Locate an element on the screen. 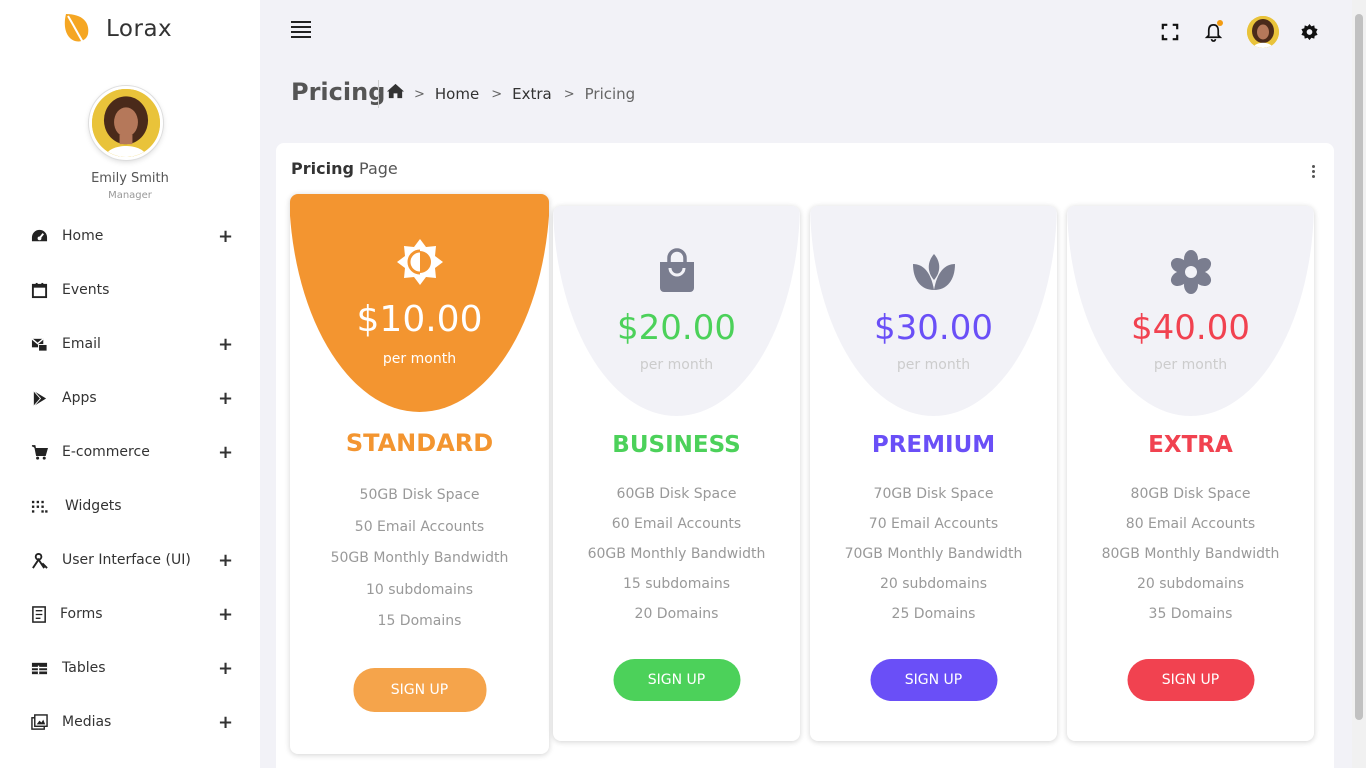 This screenshot has height=768, width=1366. table-icon is located at coordinates (39, 668).